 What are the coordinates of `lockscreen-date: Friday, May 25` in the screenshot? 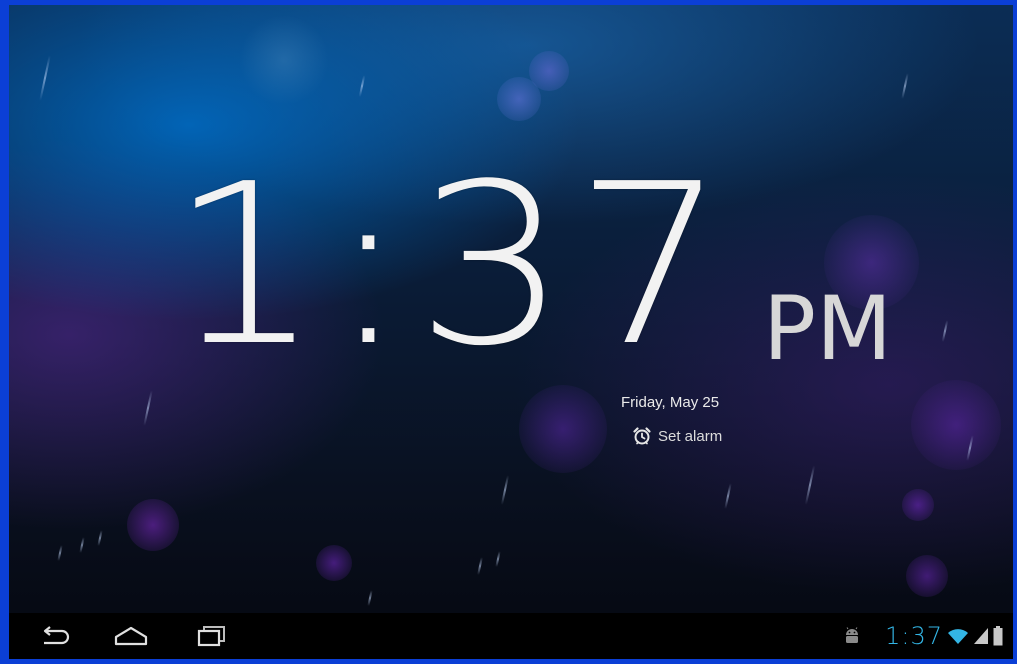 It's located at (670, 402).